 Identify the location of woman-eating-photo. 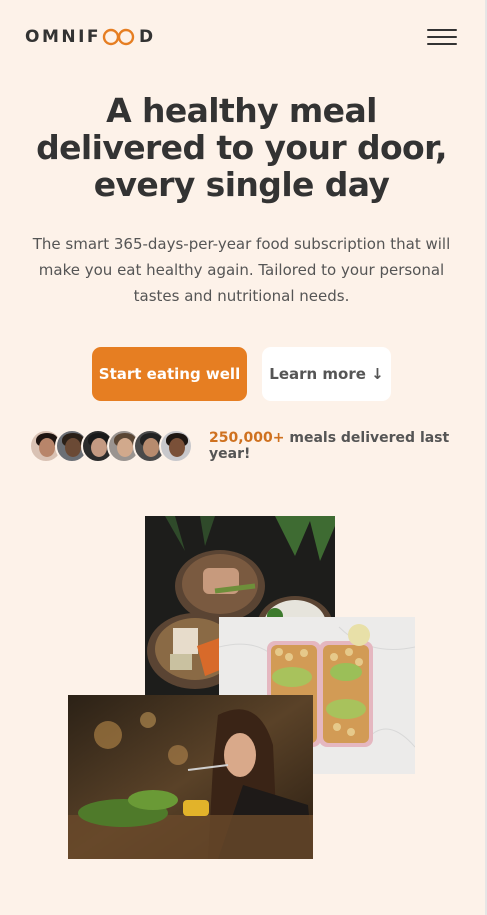
(190, 777).